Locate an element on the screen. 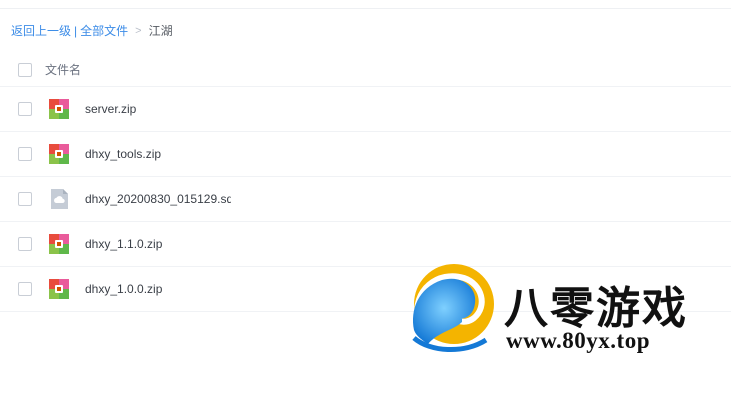 The width and height of the screenshot is (731, 413). file-row: dhxy_tools.zip is located at coordinates (365, 154).